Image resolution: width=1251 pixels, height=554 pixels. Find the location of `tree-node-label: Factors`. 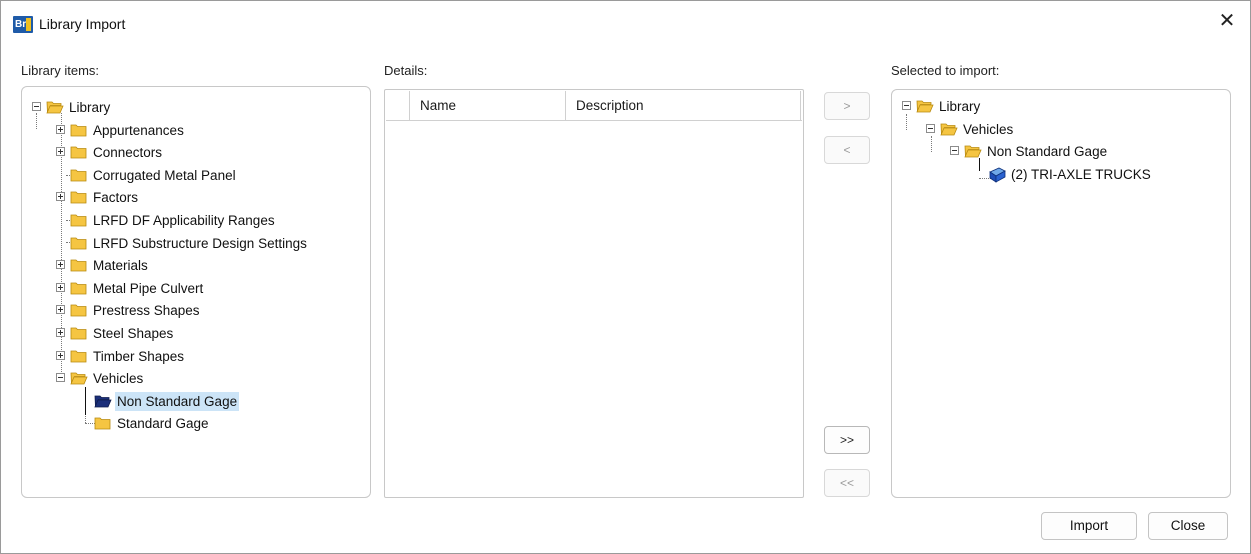

tree-node-label: Factors is located at coordinates (116, 198).